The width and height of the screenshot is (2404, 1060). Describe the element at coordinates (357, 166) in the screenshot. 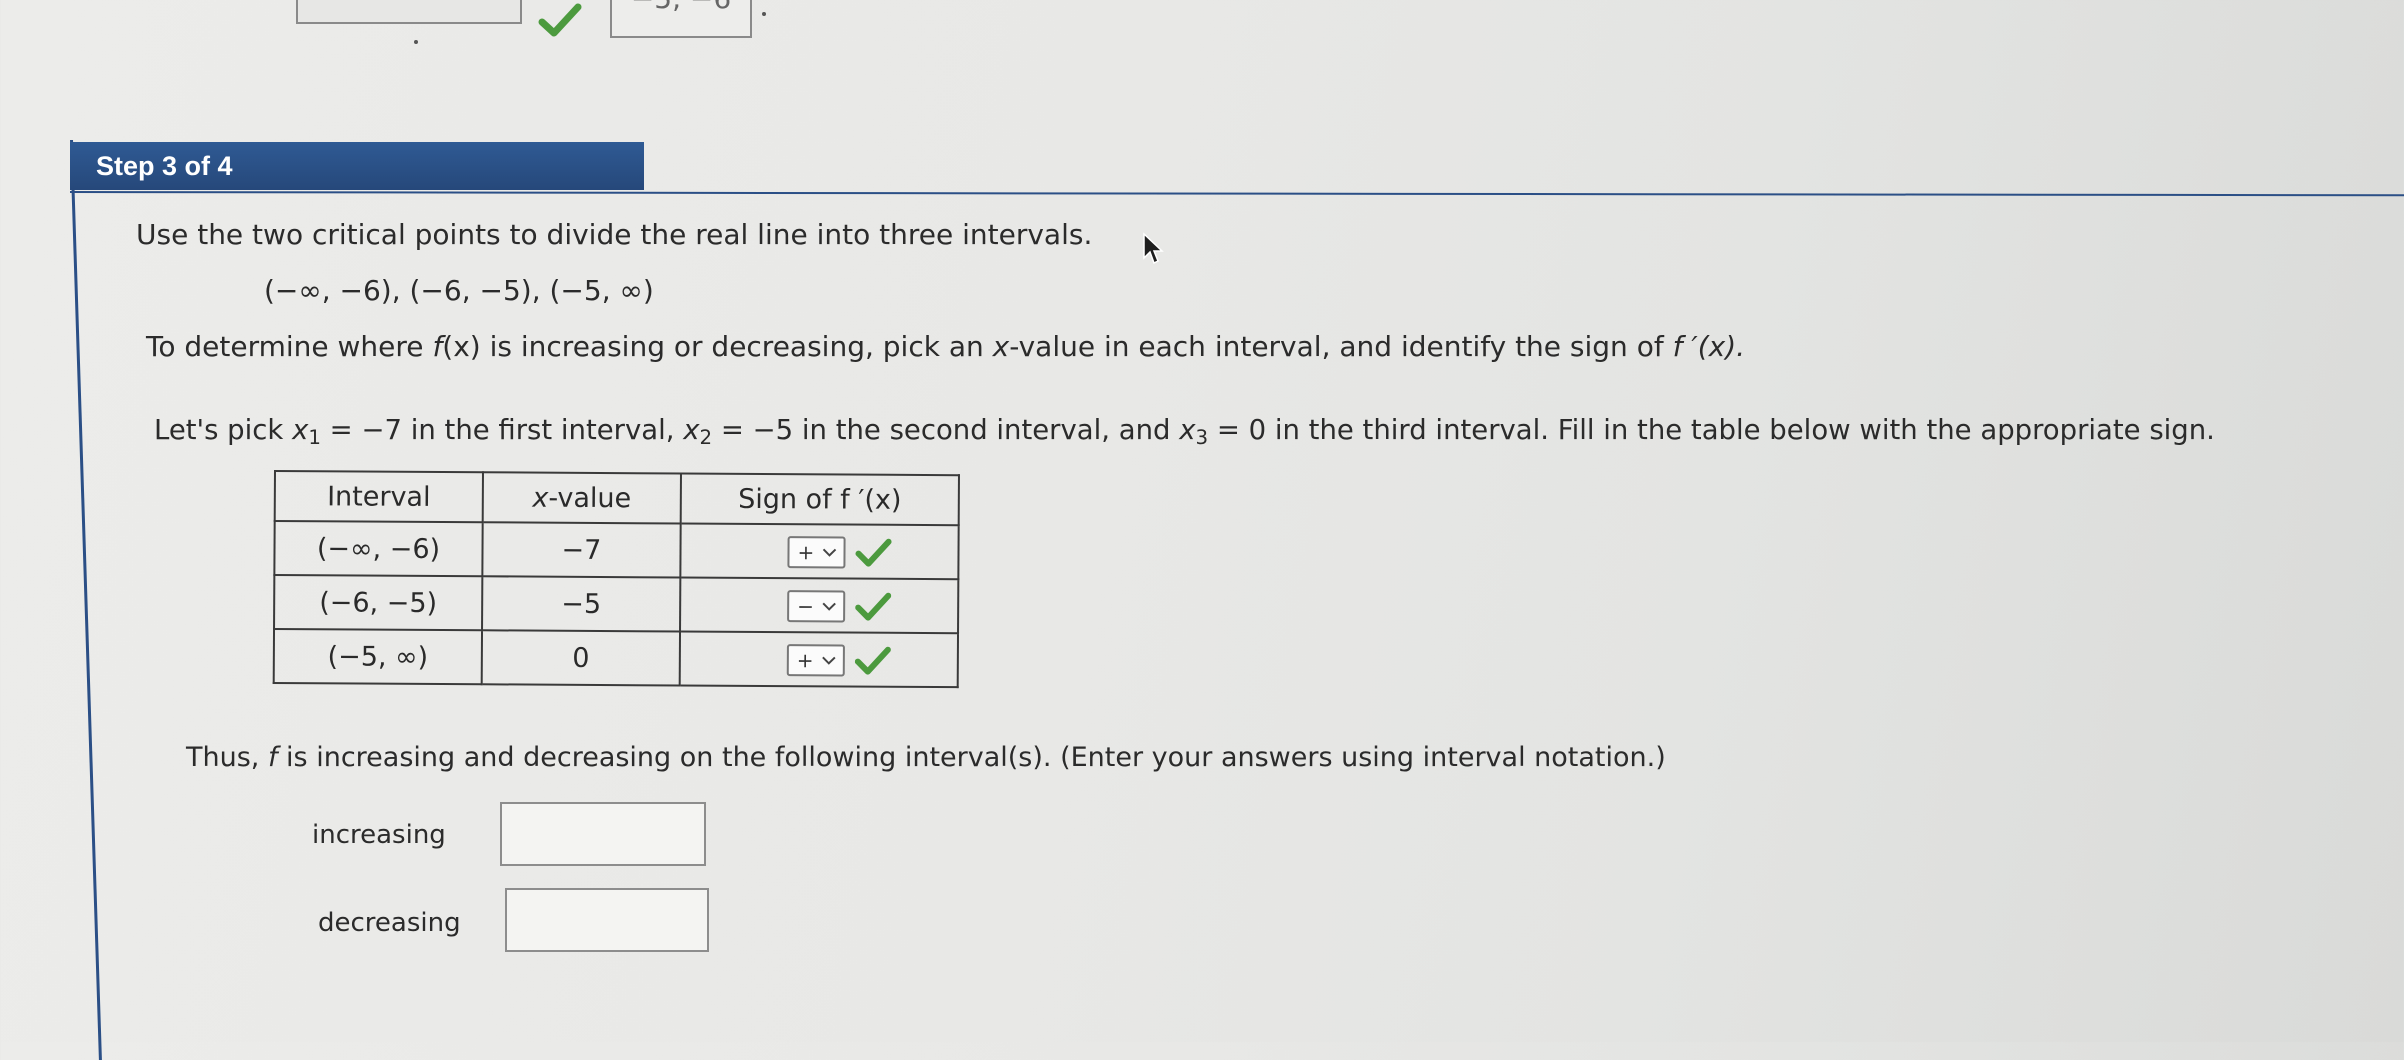

I see `step-header: Step 3 of 4` at that location.